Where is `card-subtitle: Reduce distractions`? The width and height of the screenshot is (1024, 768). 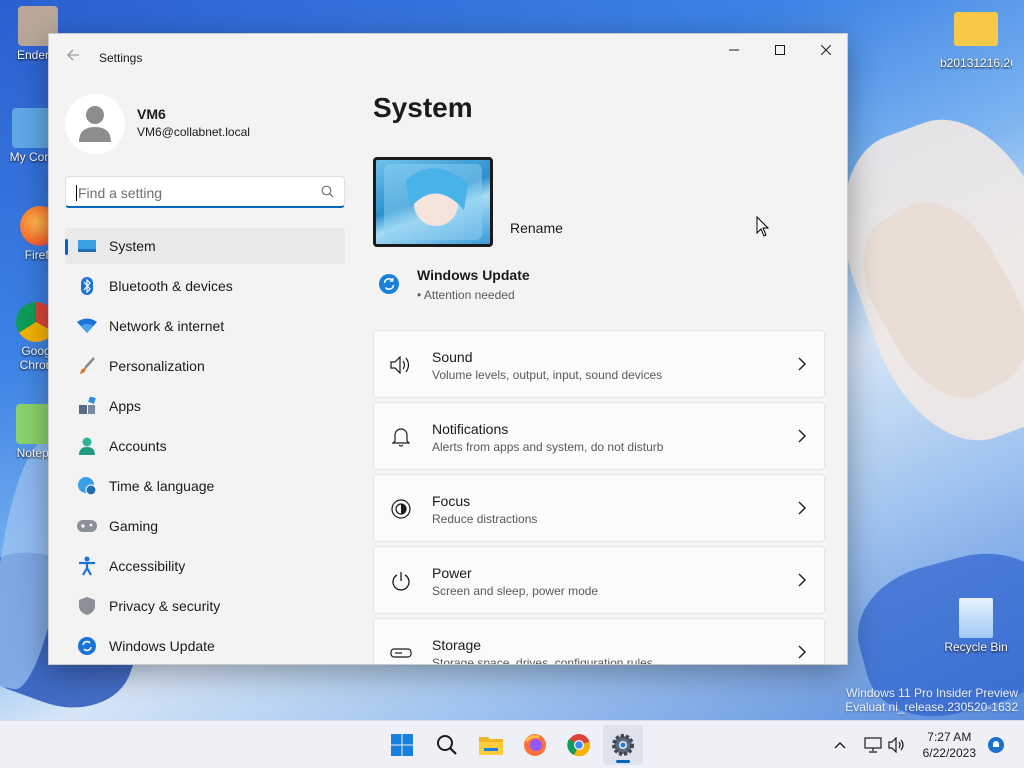
card-subtitle: Reduce distractions is located at coordinates (485, 519).